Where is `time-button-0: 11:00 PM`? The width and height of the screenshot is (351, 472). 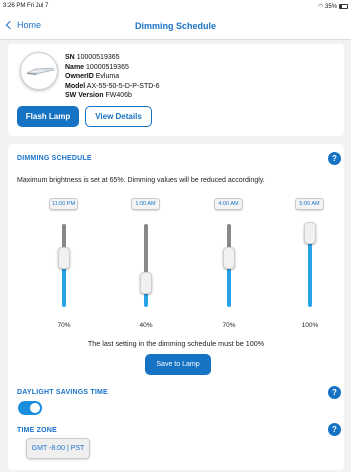 time-button-0: 11:00 PM is located at coordinates (63, 204).